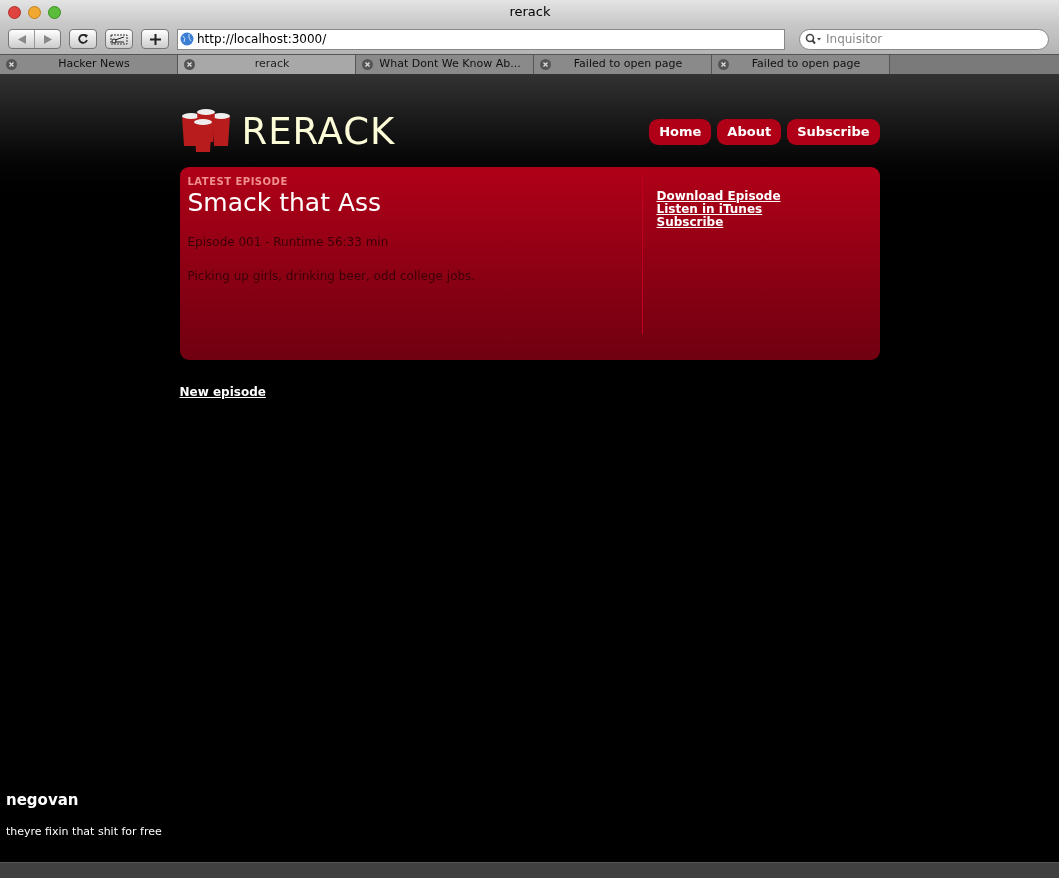  I want to click on plus-icon, so click(155, 39).